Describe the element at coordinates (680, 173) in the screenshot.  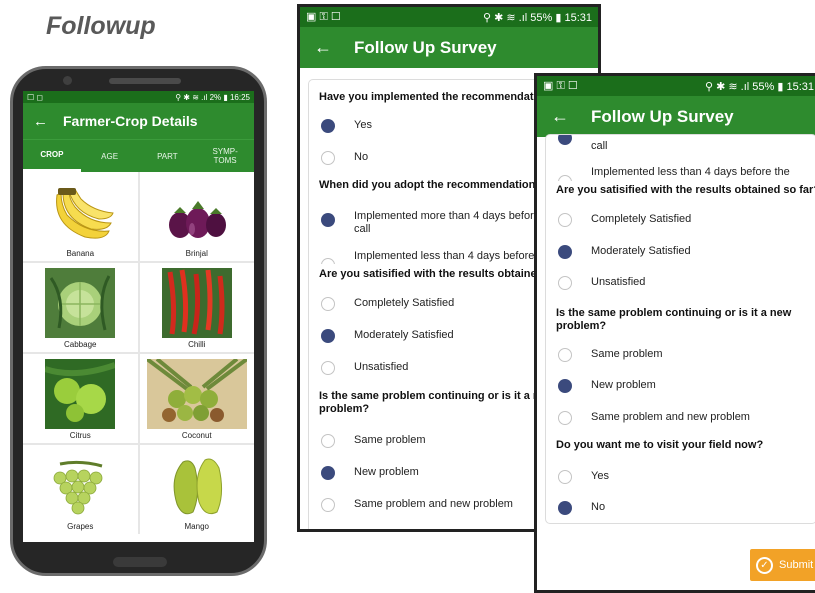
I see `option-less-than-4-days: Implemented less than 4 days before the` at that location.